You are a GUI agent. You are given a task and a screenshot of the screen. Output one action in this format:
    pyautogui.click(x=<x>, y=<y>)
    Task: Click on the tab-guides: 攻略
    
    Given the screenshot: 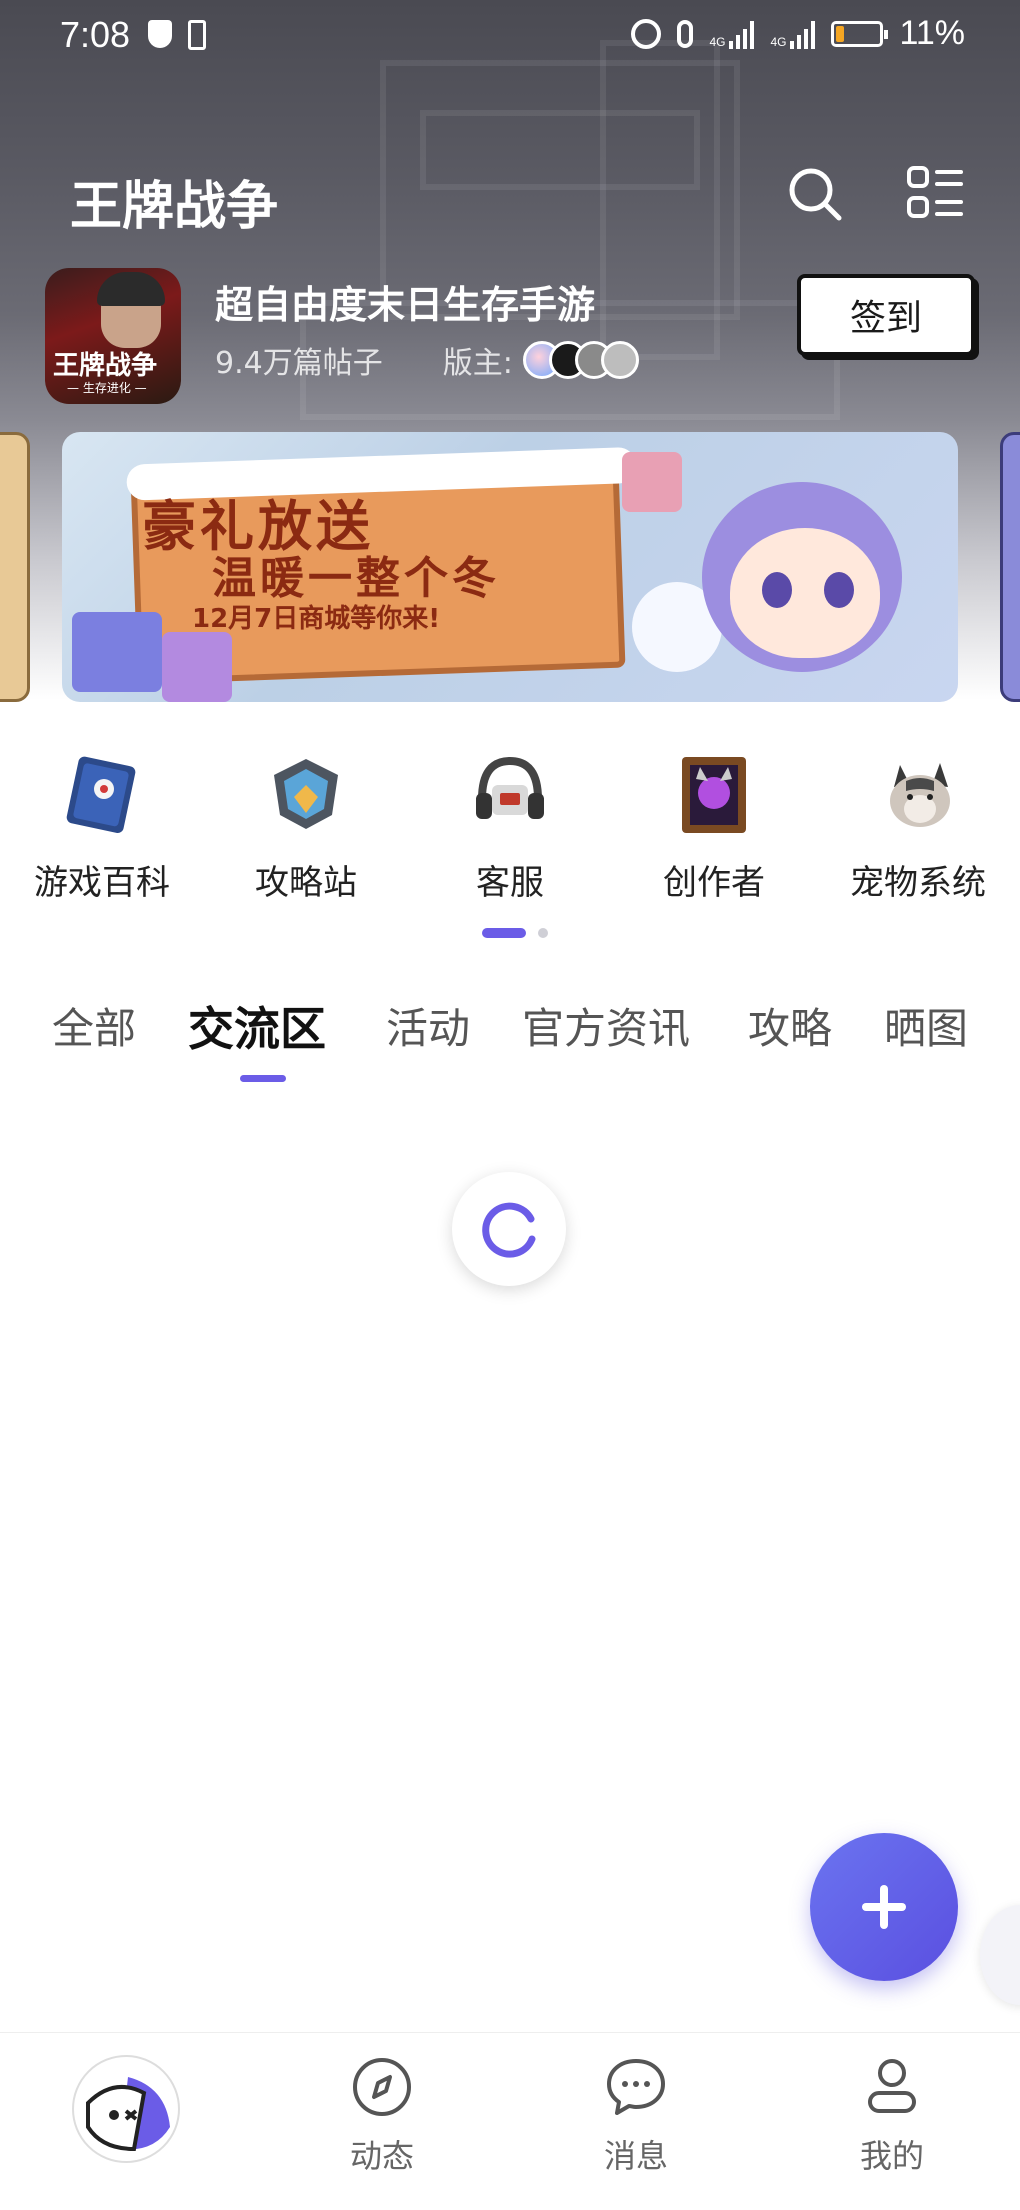 What is the action you would take?
    pyautogui.click(x=790, y=1025)
    